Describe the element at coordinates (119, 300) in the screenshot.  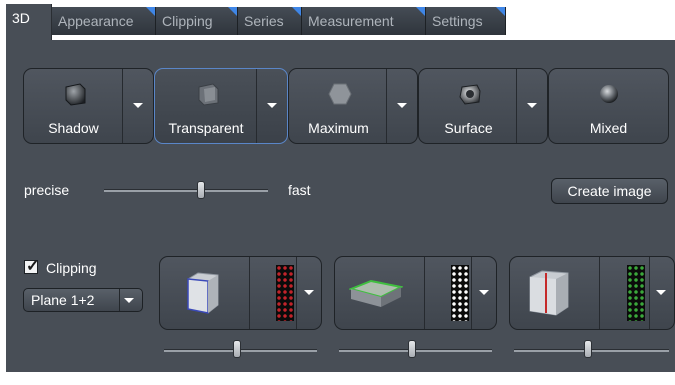
I see `plane-select-divider` at that location.